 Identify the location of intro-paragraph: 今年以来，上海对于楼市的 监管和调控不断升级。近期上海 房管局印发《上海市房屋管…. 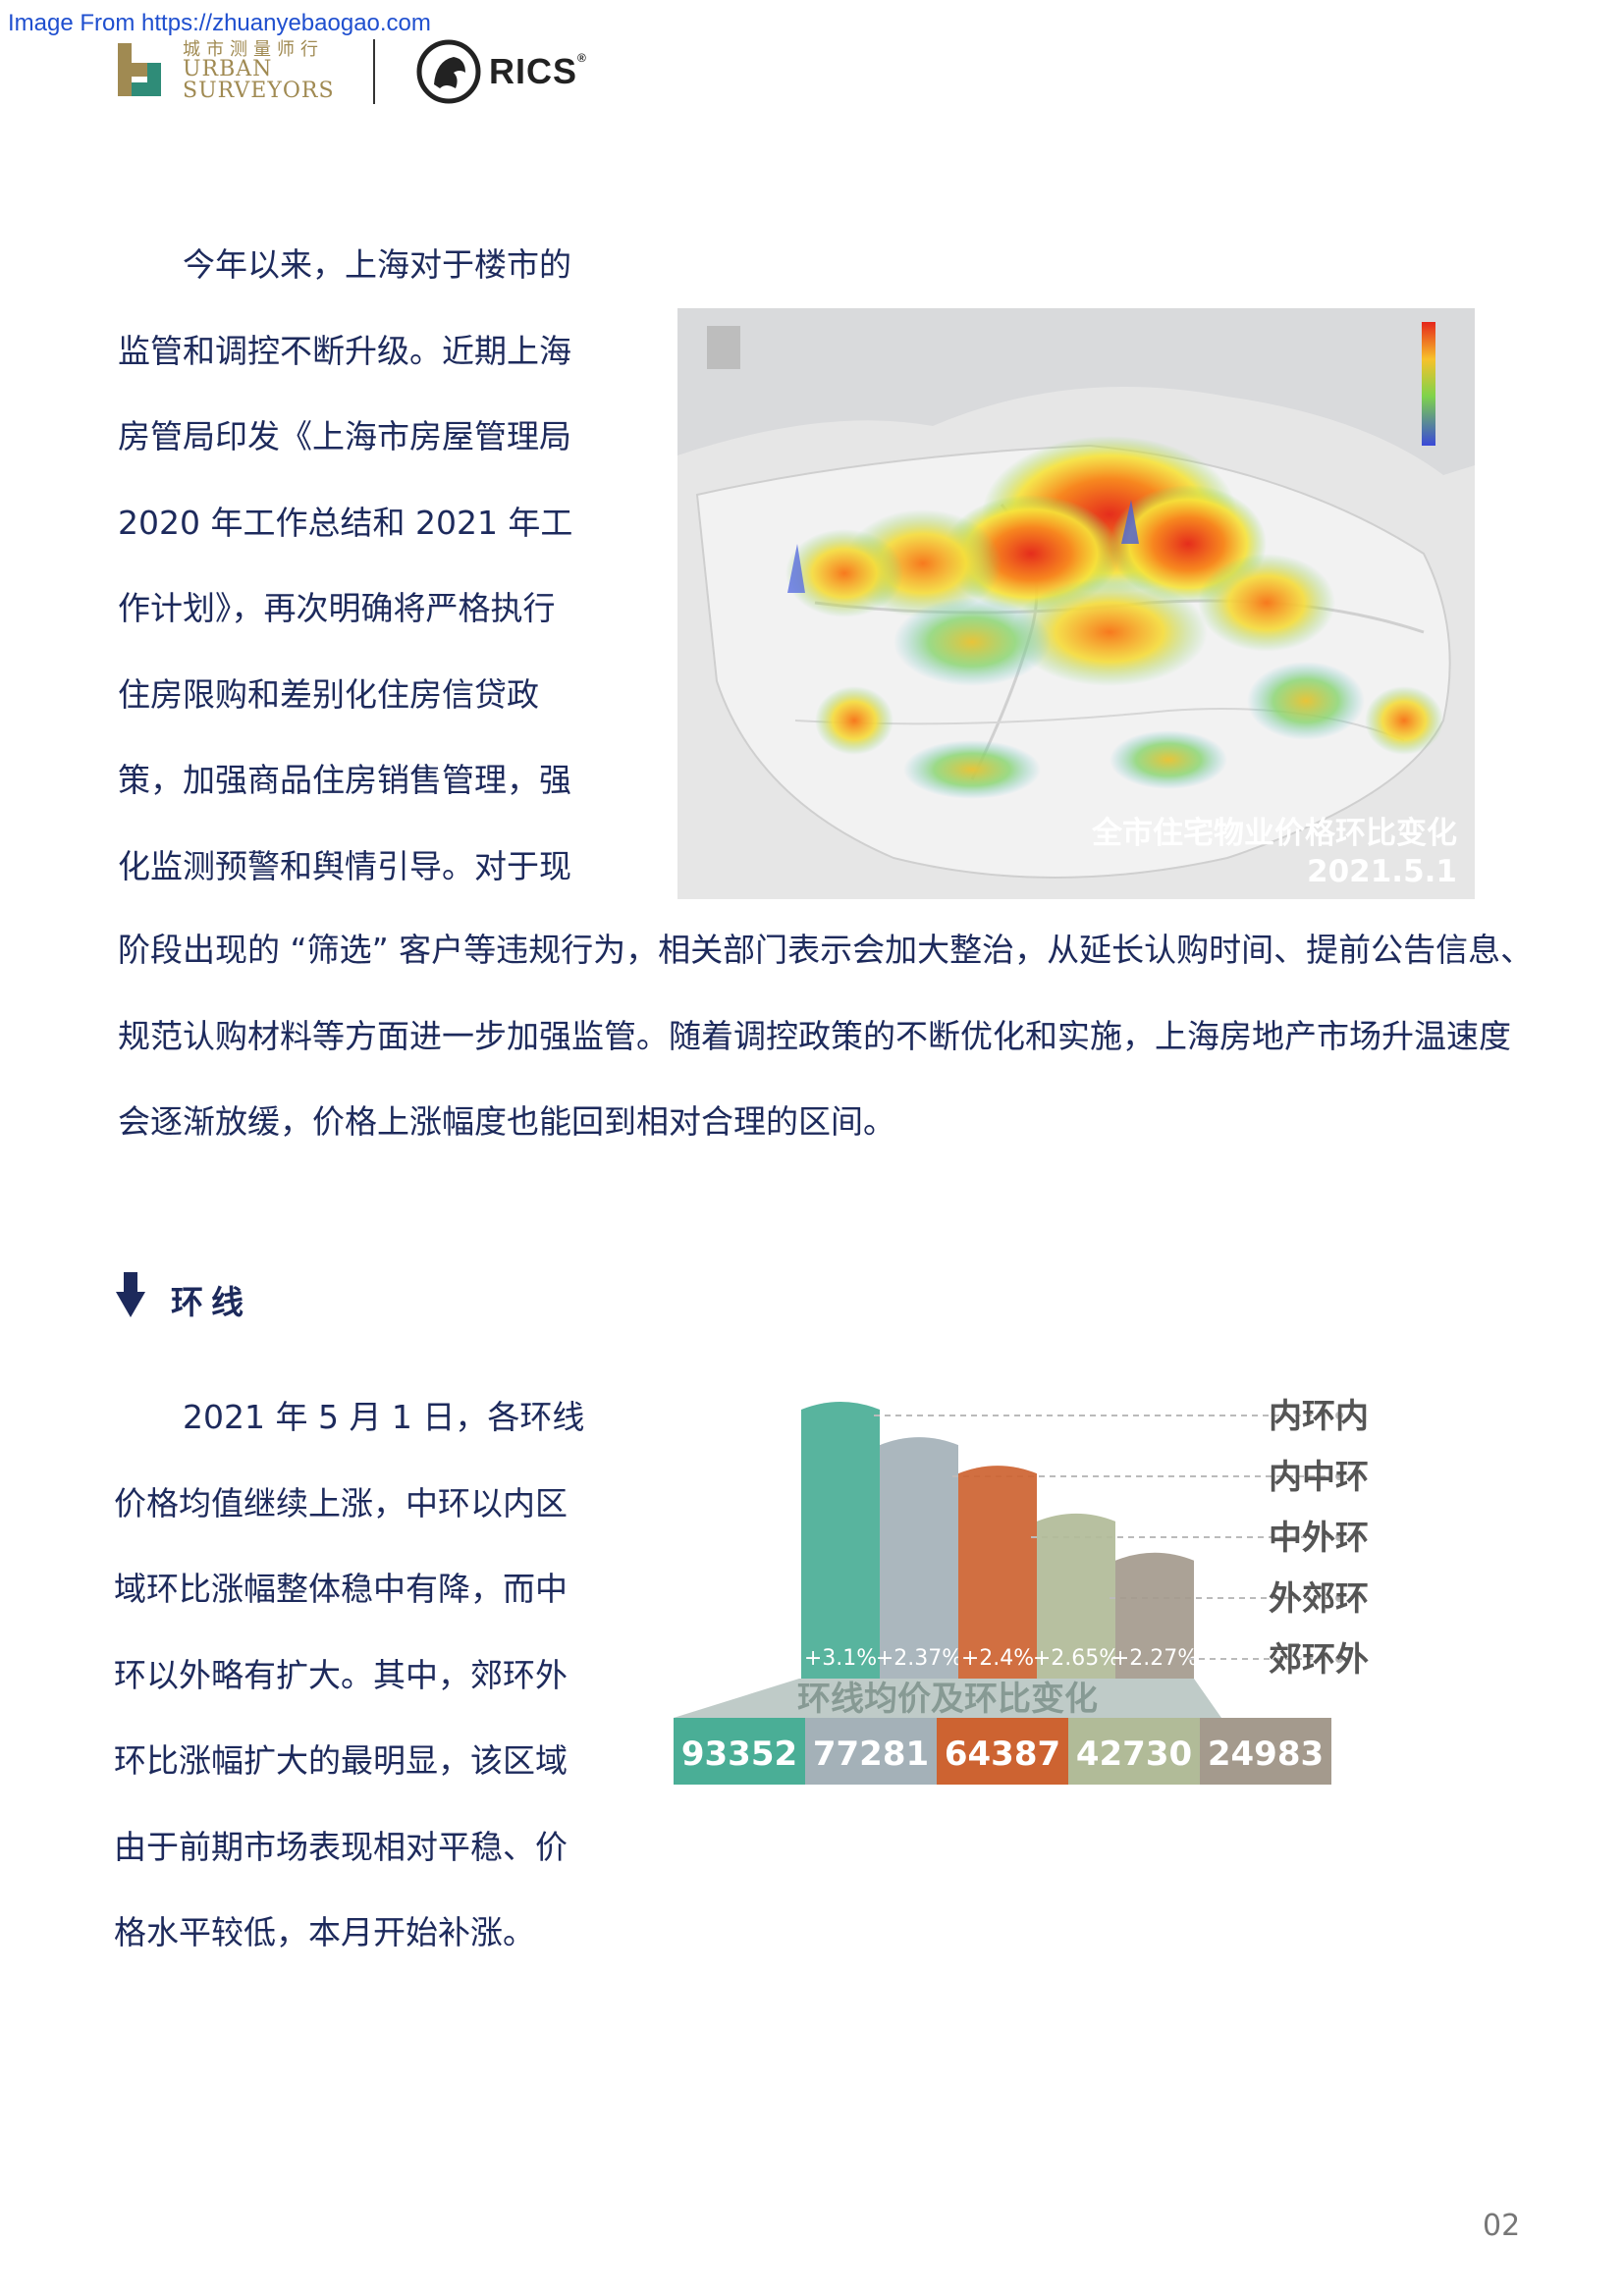
(345, 565).